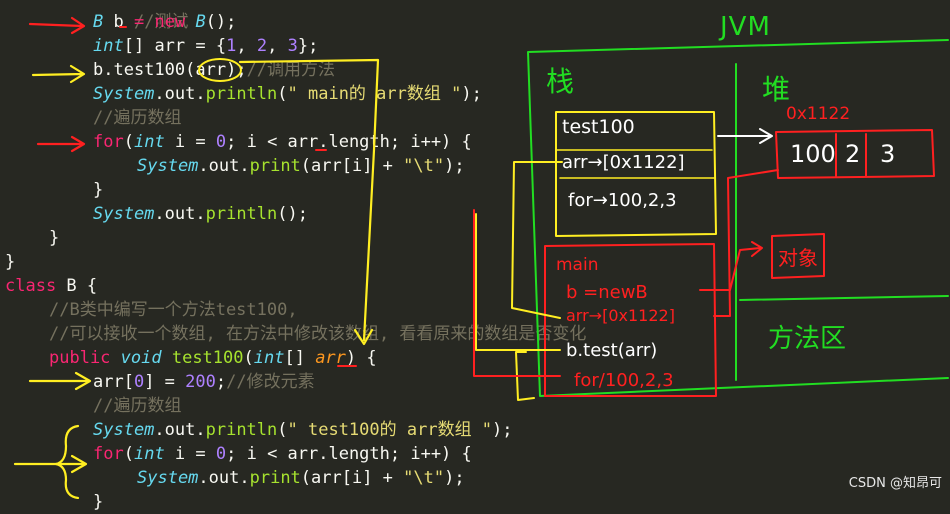  I want to click on frame-main-b: b =newB, so click(607, 292).